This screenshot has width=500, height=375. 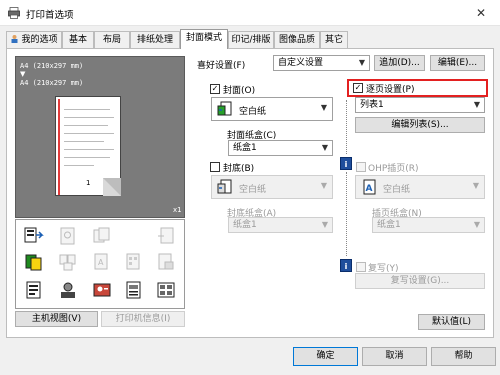 I want to click on front-cover-paper-value: 空白纸, so click(x=253, y=112).